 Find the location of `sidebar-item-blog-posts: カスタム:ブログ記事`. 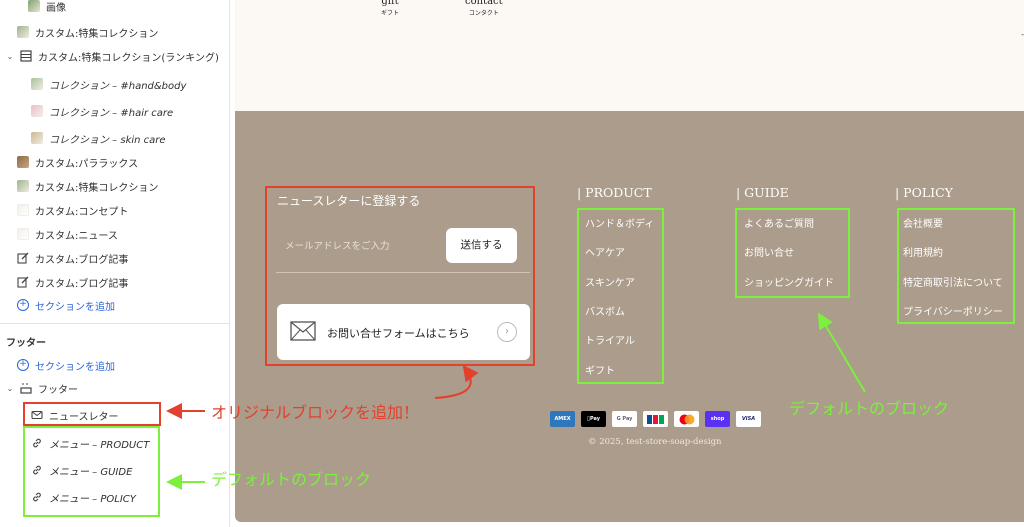

sidebar-item-blog-posts: カスタム:ブログ記事 is located at coordinates (72, 258).